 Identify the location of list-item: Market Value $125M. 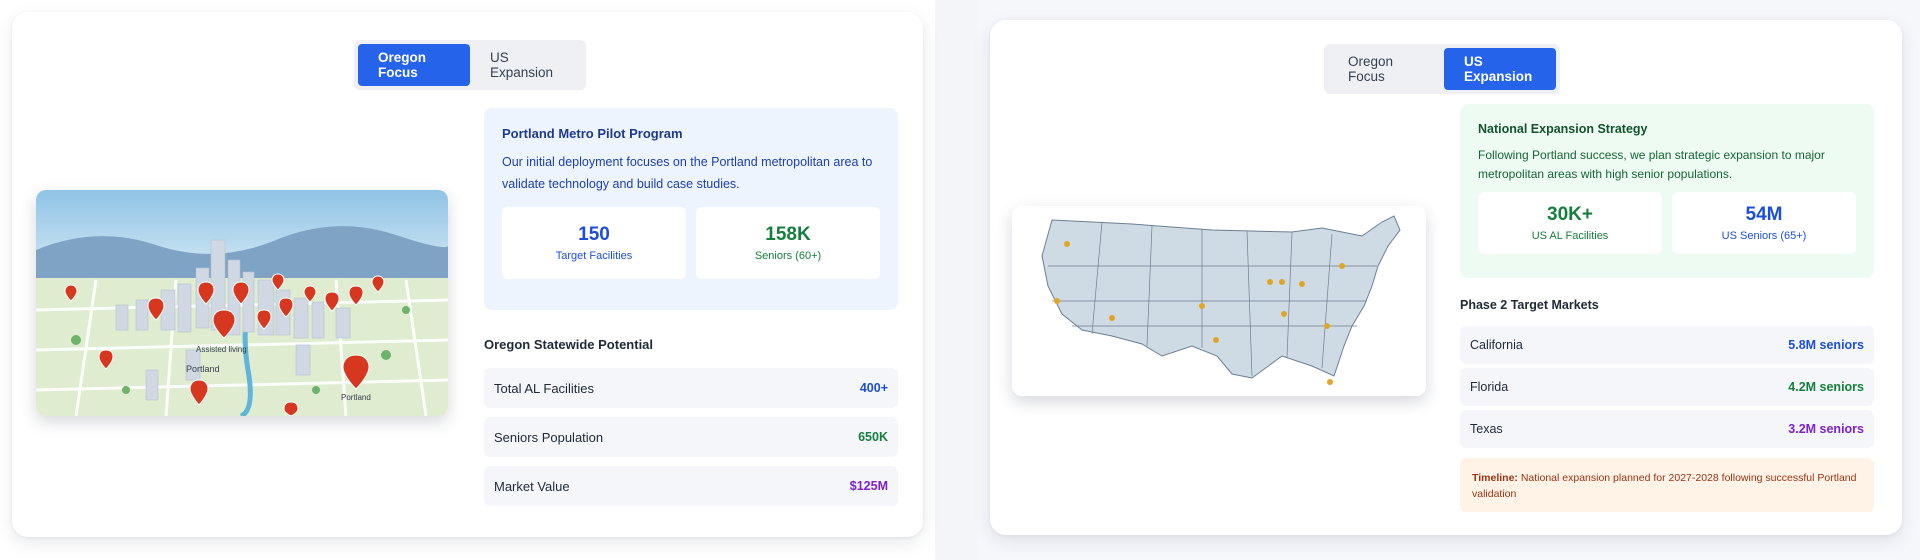
(691, 486).